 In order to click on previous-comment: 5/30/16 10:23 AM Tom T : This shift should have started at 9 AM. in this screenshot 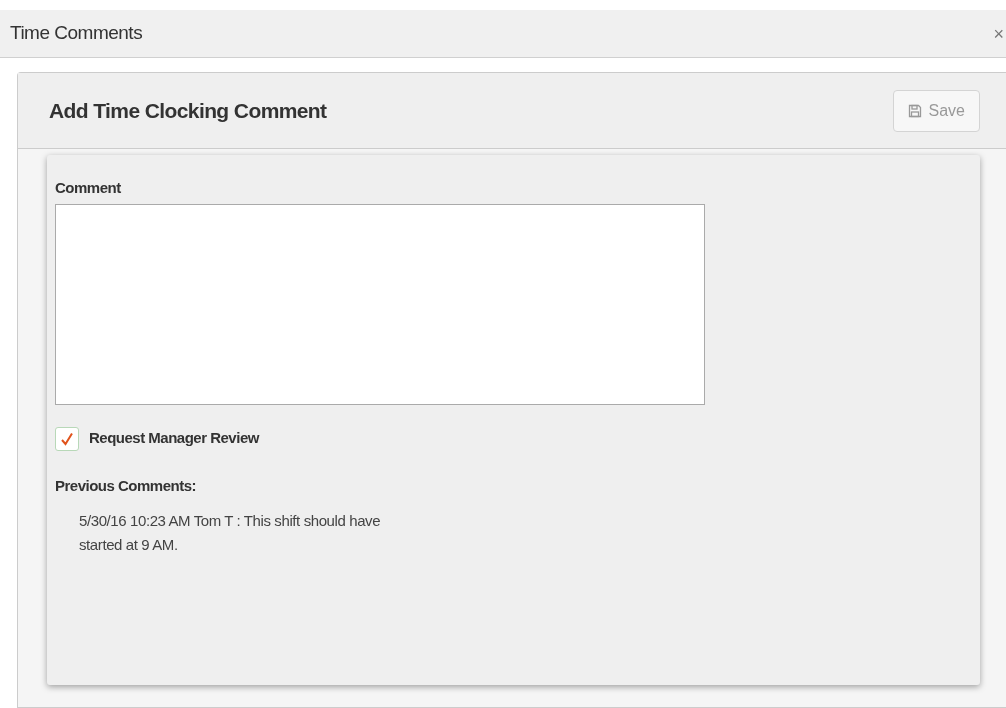, I will do `click(230, 533)`.